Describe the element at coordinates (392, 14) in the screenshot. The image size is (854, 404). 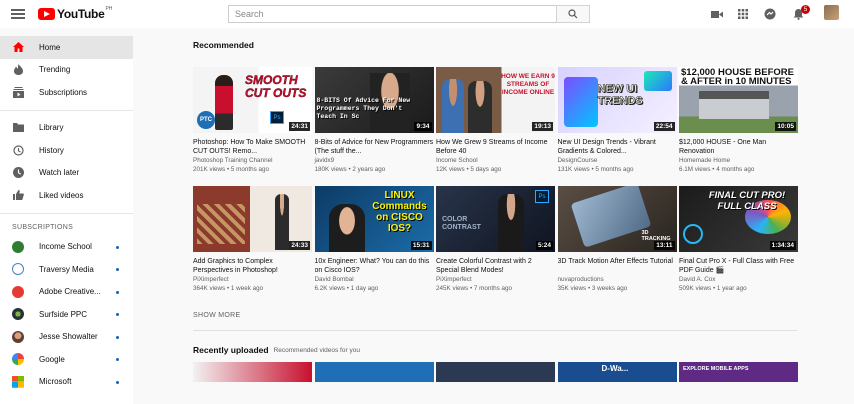
I see `search-input` at that location.